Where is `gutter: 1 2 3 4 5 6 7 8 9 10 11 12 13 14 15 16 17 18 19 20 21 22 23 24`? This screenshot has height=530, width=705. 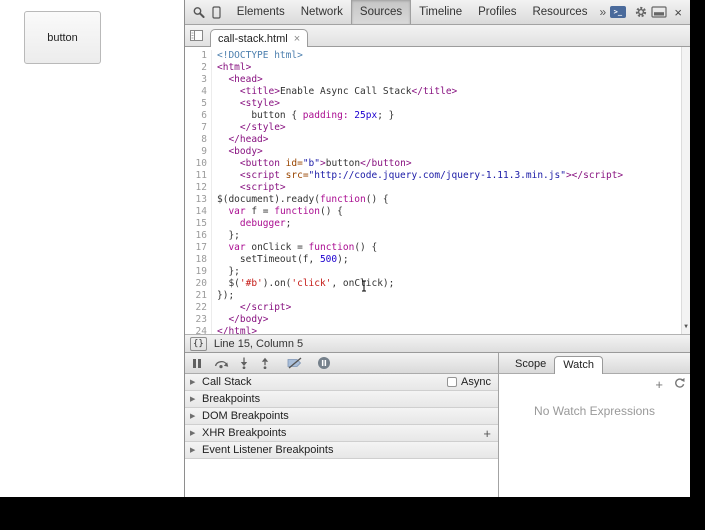 gutter: 1 2 3 4 5 6 7 8 9 10 11 12 13 14 15 16 17 18 19 20 21 22 23 24 is located at coordinates (198, 192).